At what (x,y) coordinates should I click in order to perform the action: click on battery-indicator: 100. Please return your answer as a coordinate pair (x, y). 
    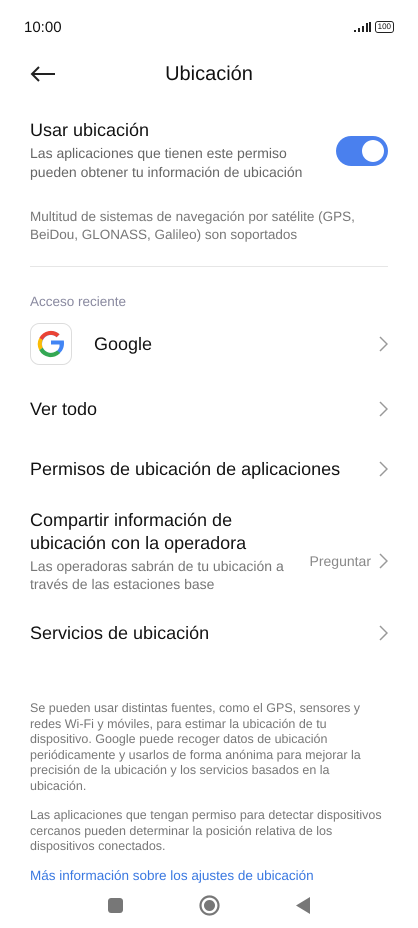
    Looking at the image, I should click on (384, 27).